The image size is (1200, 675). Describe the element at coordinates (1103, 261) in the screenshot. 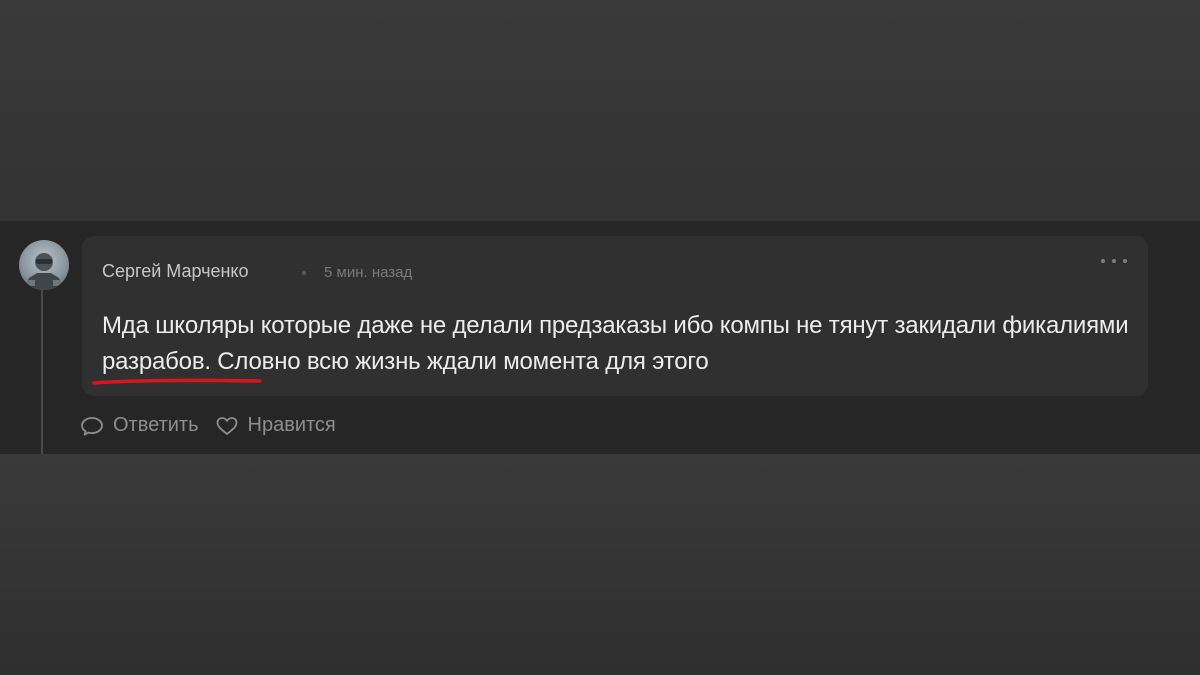

I see `ellipsis-icon` at that location.